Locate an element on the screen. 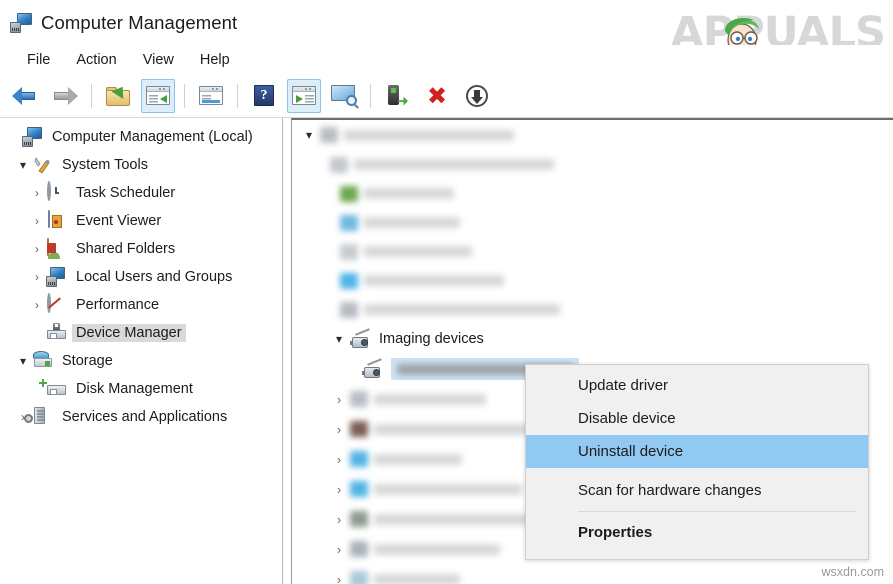  tree-item-shared-folders: › Shared Folders is located at coordinates (141, 249).